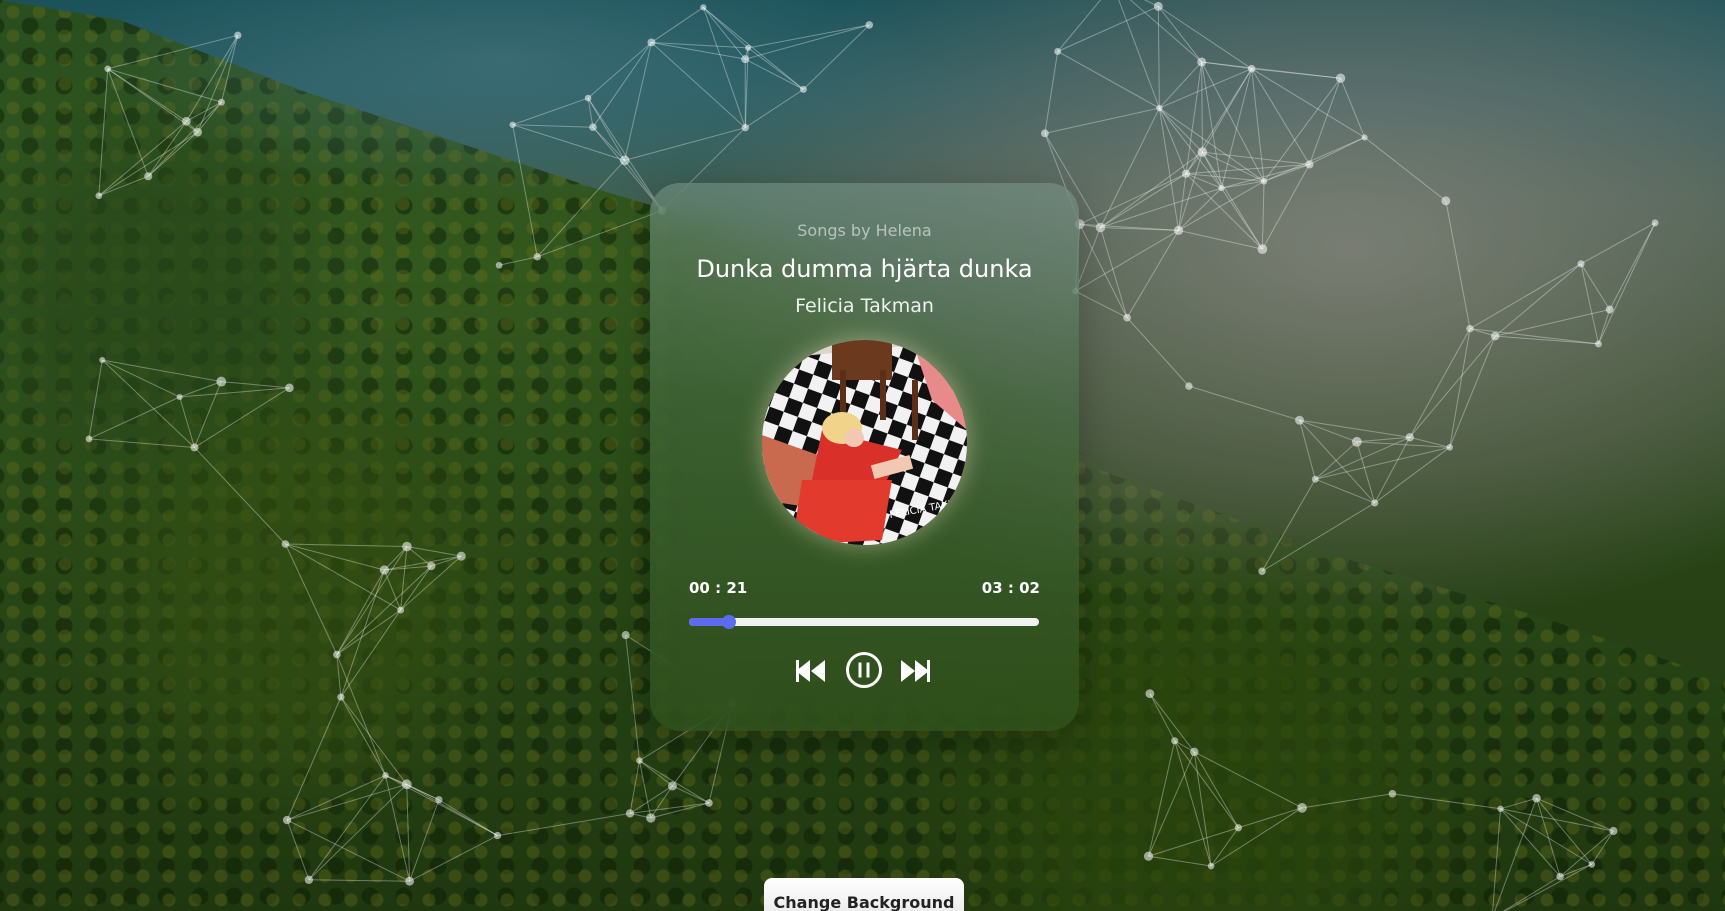 The width and height of the screenshot is (1725, 911). What do you see at coordinates (864, 622) in the screenshot?
I see `progress-bar` at bounding box center [864, 622].